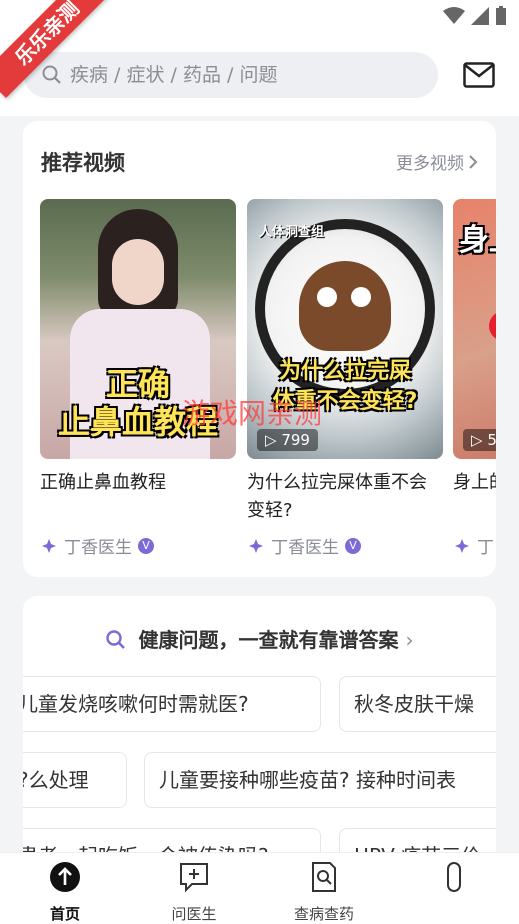 The image size is (519, 924). I want to click on chevron-right-icon, so click(473, 161).